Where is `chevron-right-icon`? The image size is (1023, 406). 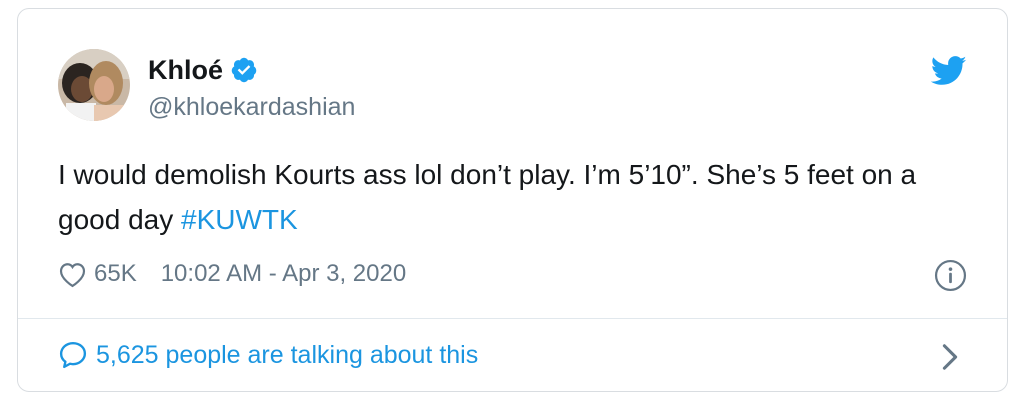 chevron-right-icon is located at coordinates (950, 357).